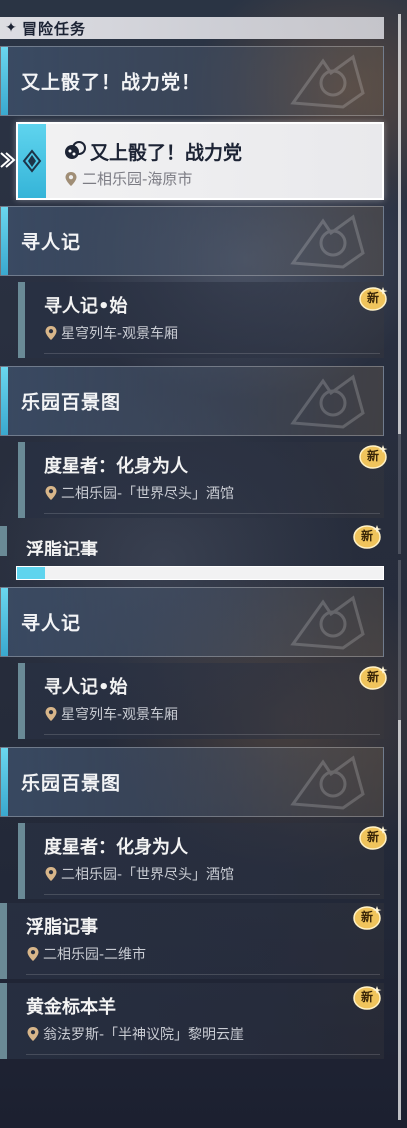  I want to click on diamond-sparkle-icon: ✦, so click(11, 28).